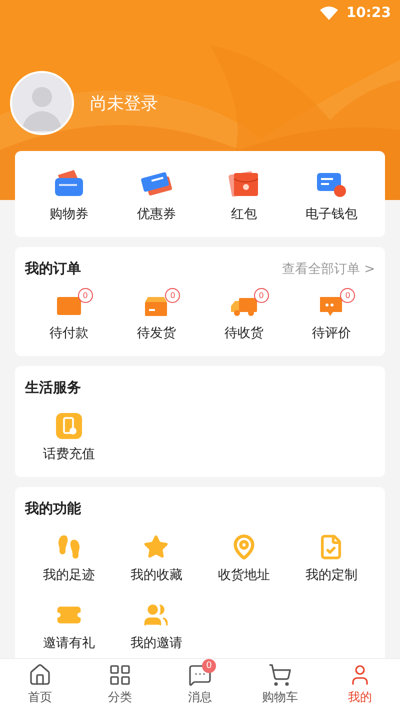 This screenshot has height=710, width=400. What do you see at coordinates (156, 333) in the screenshot?
I see `order-status-label: 待发货` at bounding box center [156, 333].